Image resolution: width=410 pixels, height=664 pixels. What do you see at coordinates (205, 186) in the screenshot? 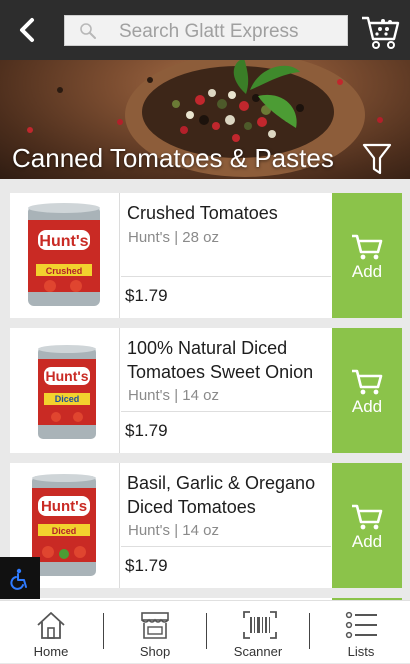
I see `banner-spacer` at bounding box center [205, 186].